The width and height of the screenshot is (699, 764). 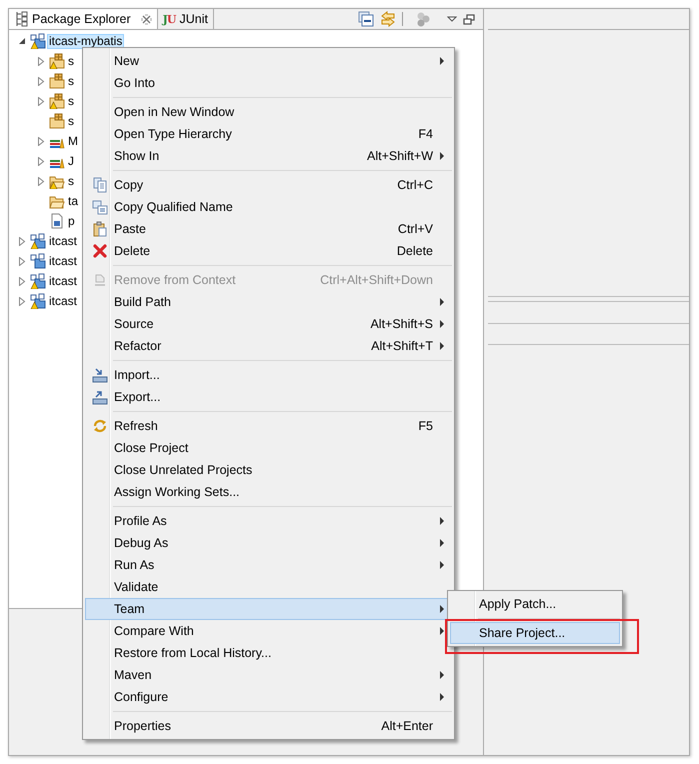 What do you see at coordinates (100, 280) in the screenshot?
I see `remove-icon` at bounding box center [100, 280].